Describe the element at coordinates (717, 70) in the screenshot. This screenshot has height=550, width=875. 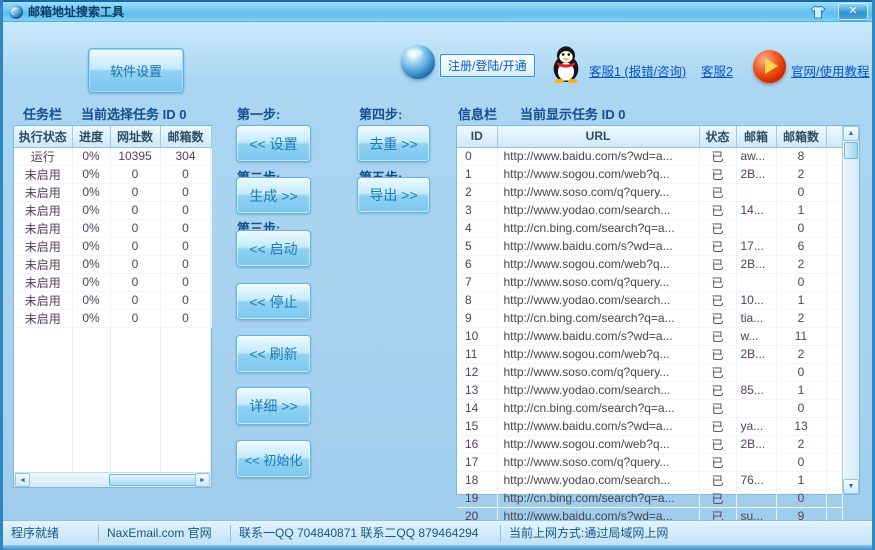
I see `support2-link: 客服2` at that location.